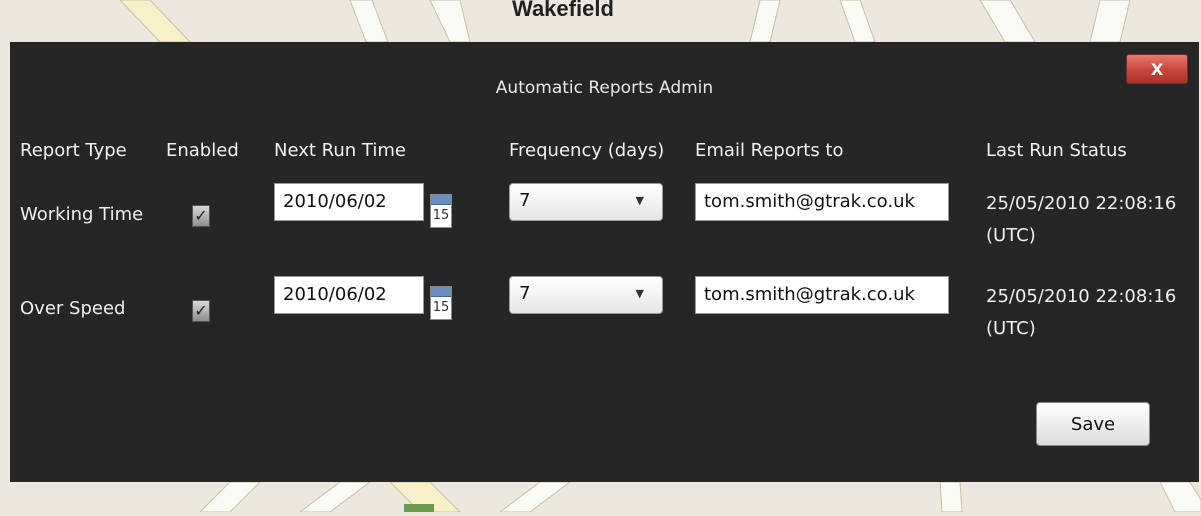 Image resolution: width=1201 pixels, height=516 pixels. Describe the element at coordinates (340, 150) in the screenshot. I see `header-next-run-time: Next Run Time` at that location.